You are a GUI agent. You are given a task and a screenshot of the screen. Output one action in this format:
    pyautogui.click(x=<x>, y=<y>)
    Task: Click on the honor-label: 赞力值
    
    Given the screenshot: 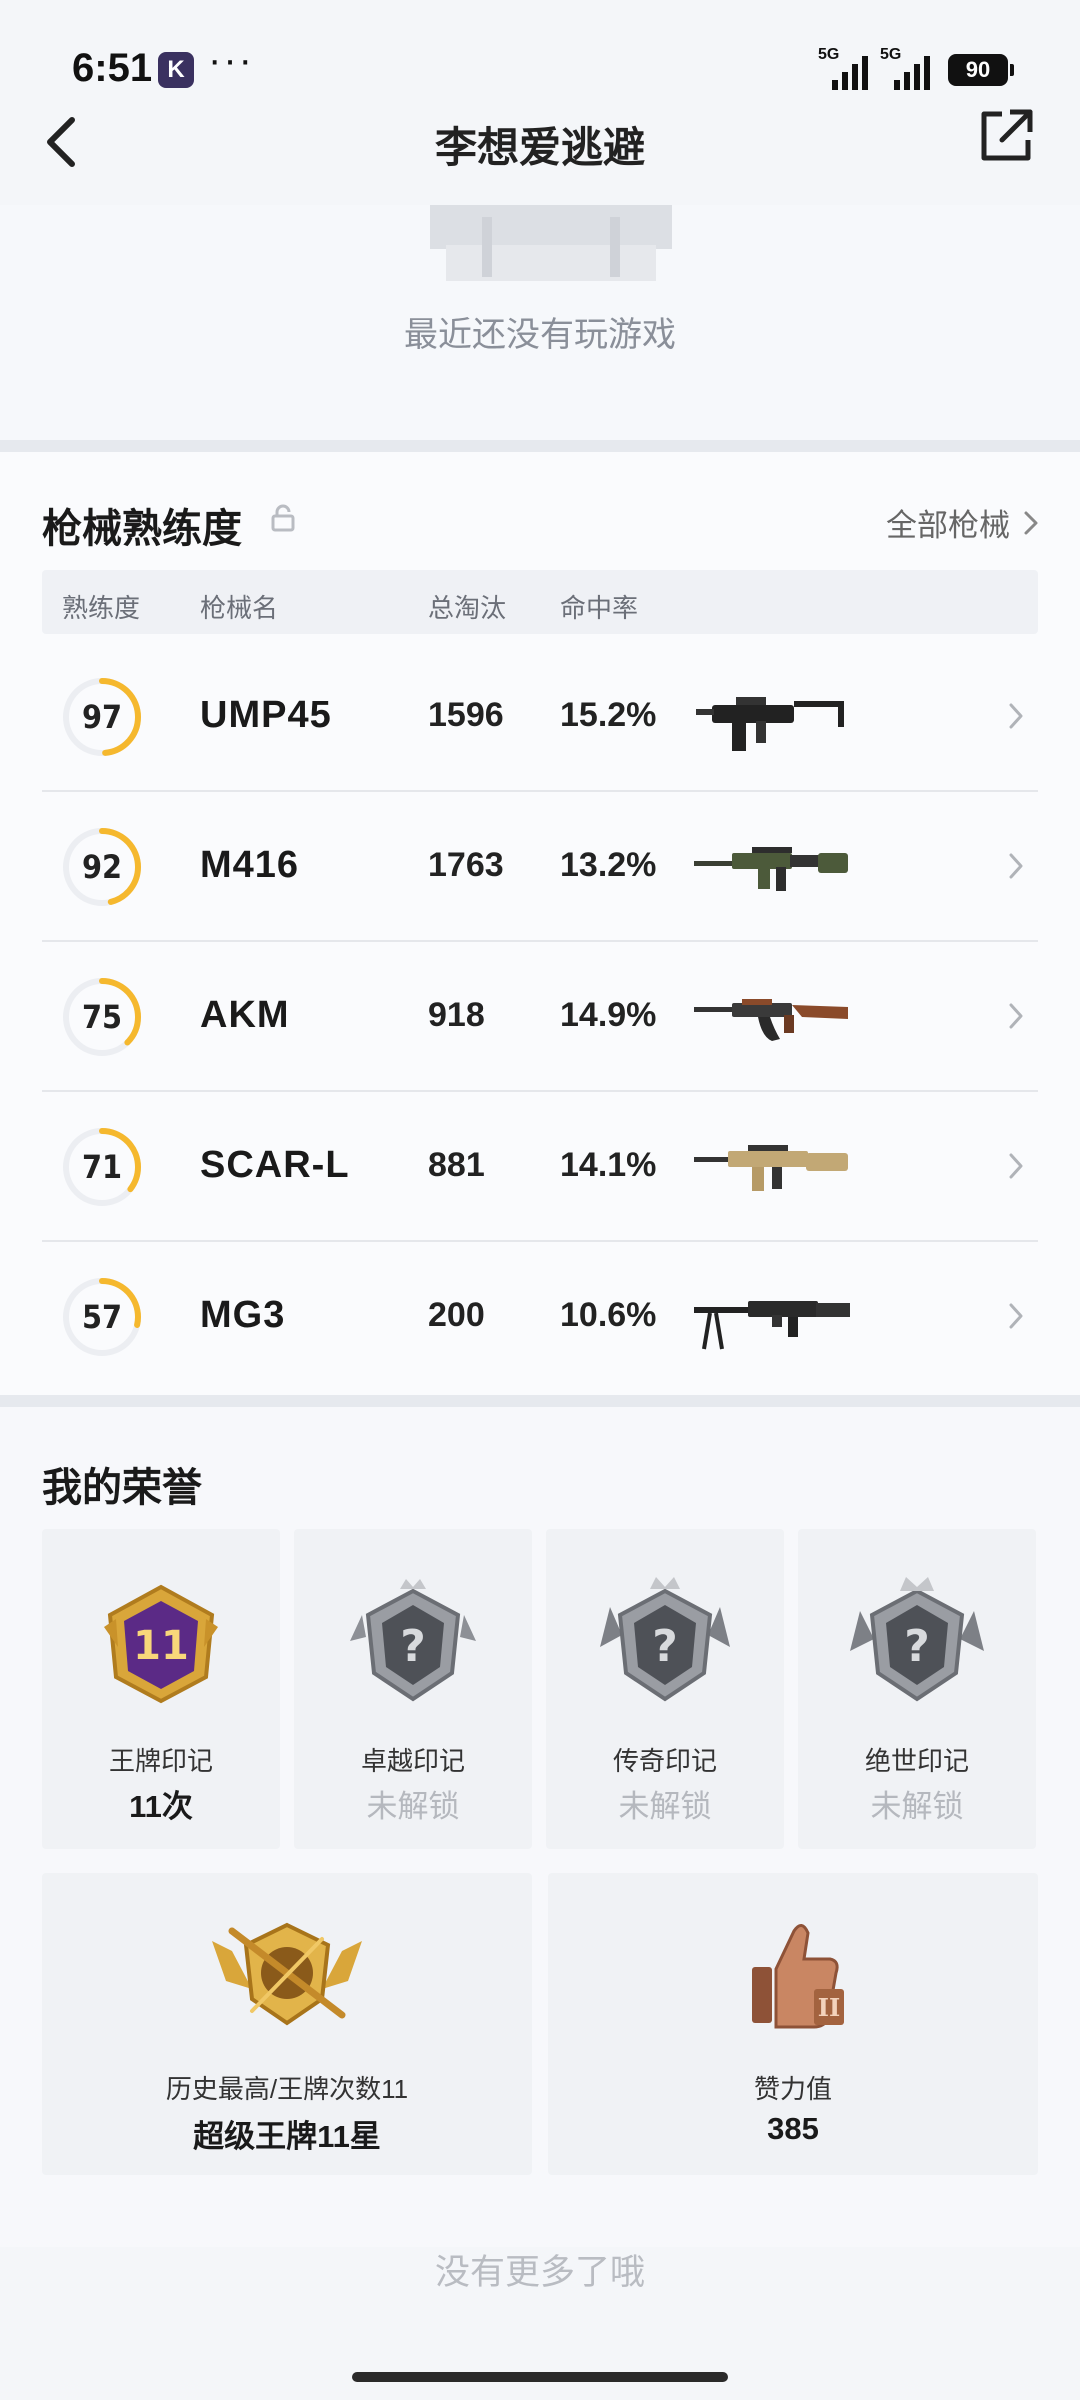 What is the action you would take?
    pyautogui.click(x=792, y=2089)
    